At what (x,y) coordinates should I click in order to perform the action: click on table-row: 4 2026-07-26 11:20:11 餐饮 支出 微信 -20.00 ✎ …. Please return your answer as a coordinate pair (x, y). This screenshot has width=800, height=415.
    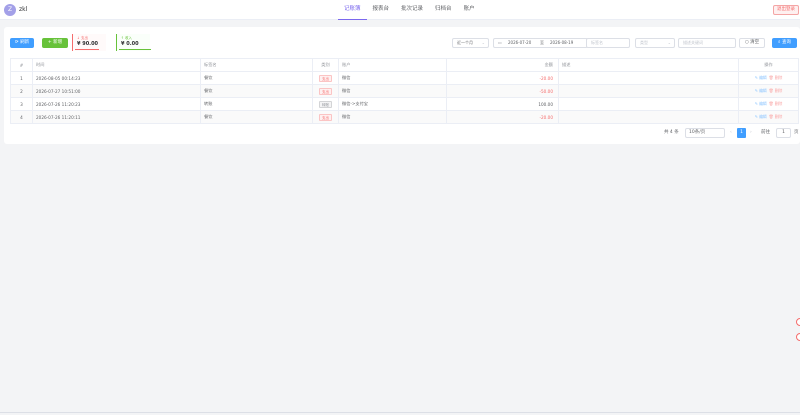
    Looking at the image, I should click on (404, 117).